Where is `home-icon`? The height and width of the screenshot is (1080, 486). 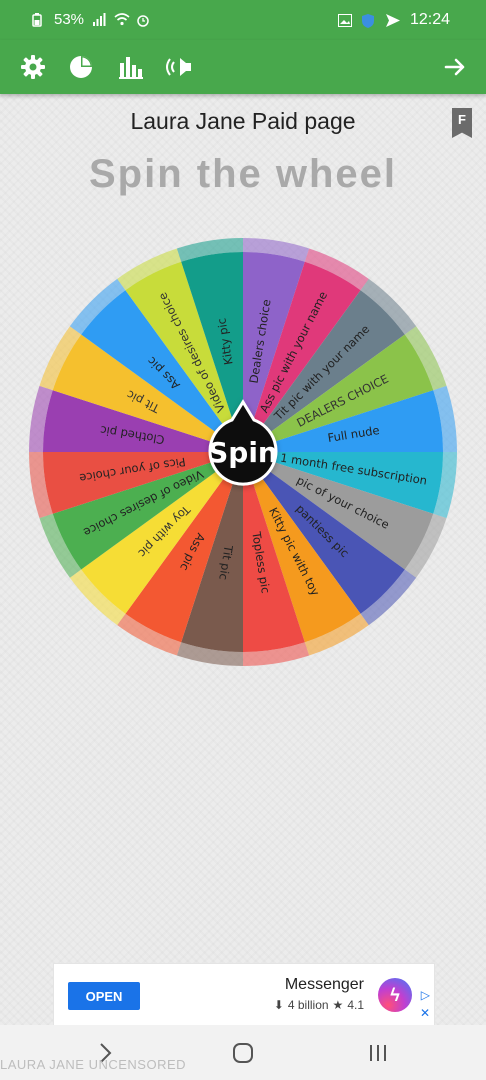 home-icon is located at coordinates (243, 1053).